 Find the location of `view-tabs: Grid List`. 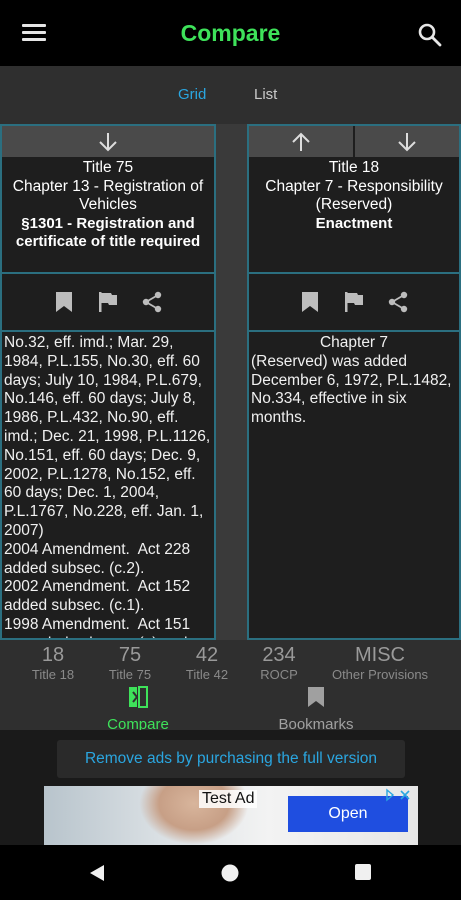

view-tabs: Grid List is located at coordinates (230, 95).